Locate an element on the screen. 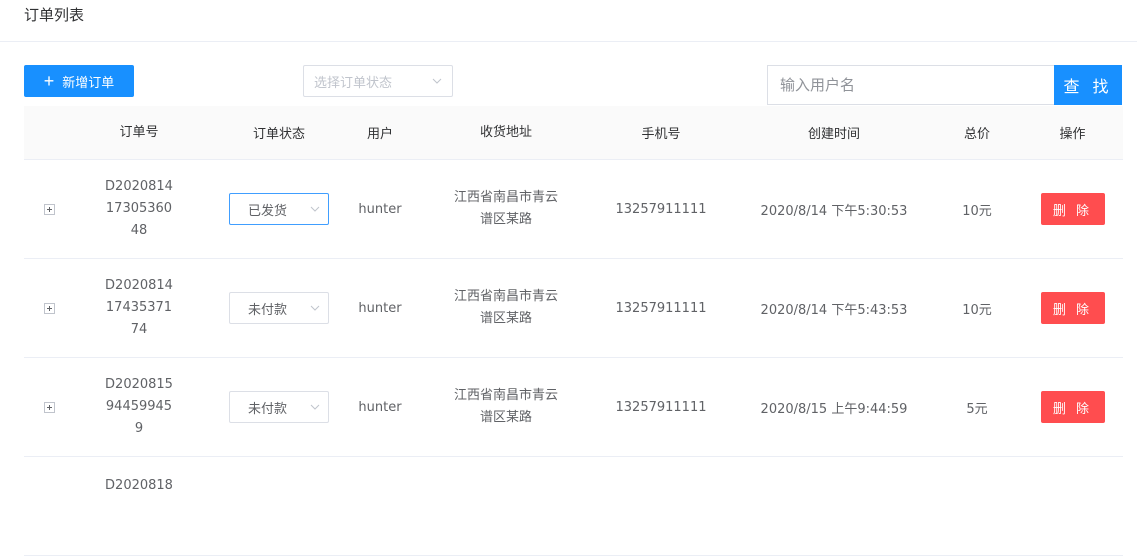 Image resolution: width=1137 pixels, height=556 pixels. header-user: 用户 is located at coordinates (379, 134).